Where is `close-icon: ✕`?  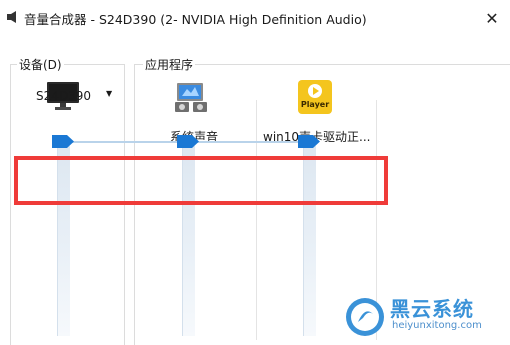 close-icon: ✕ is located at coordinates (492, 18).